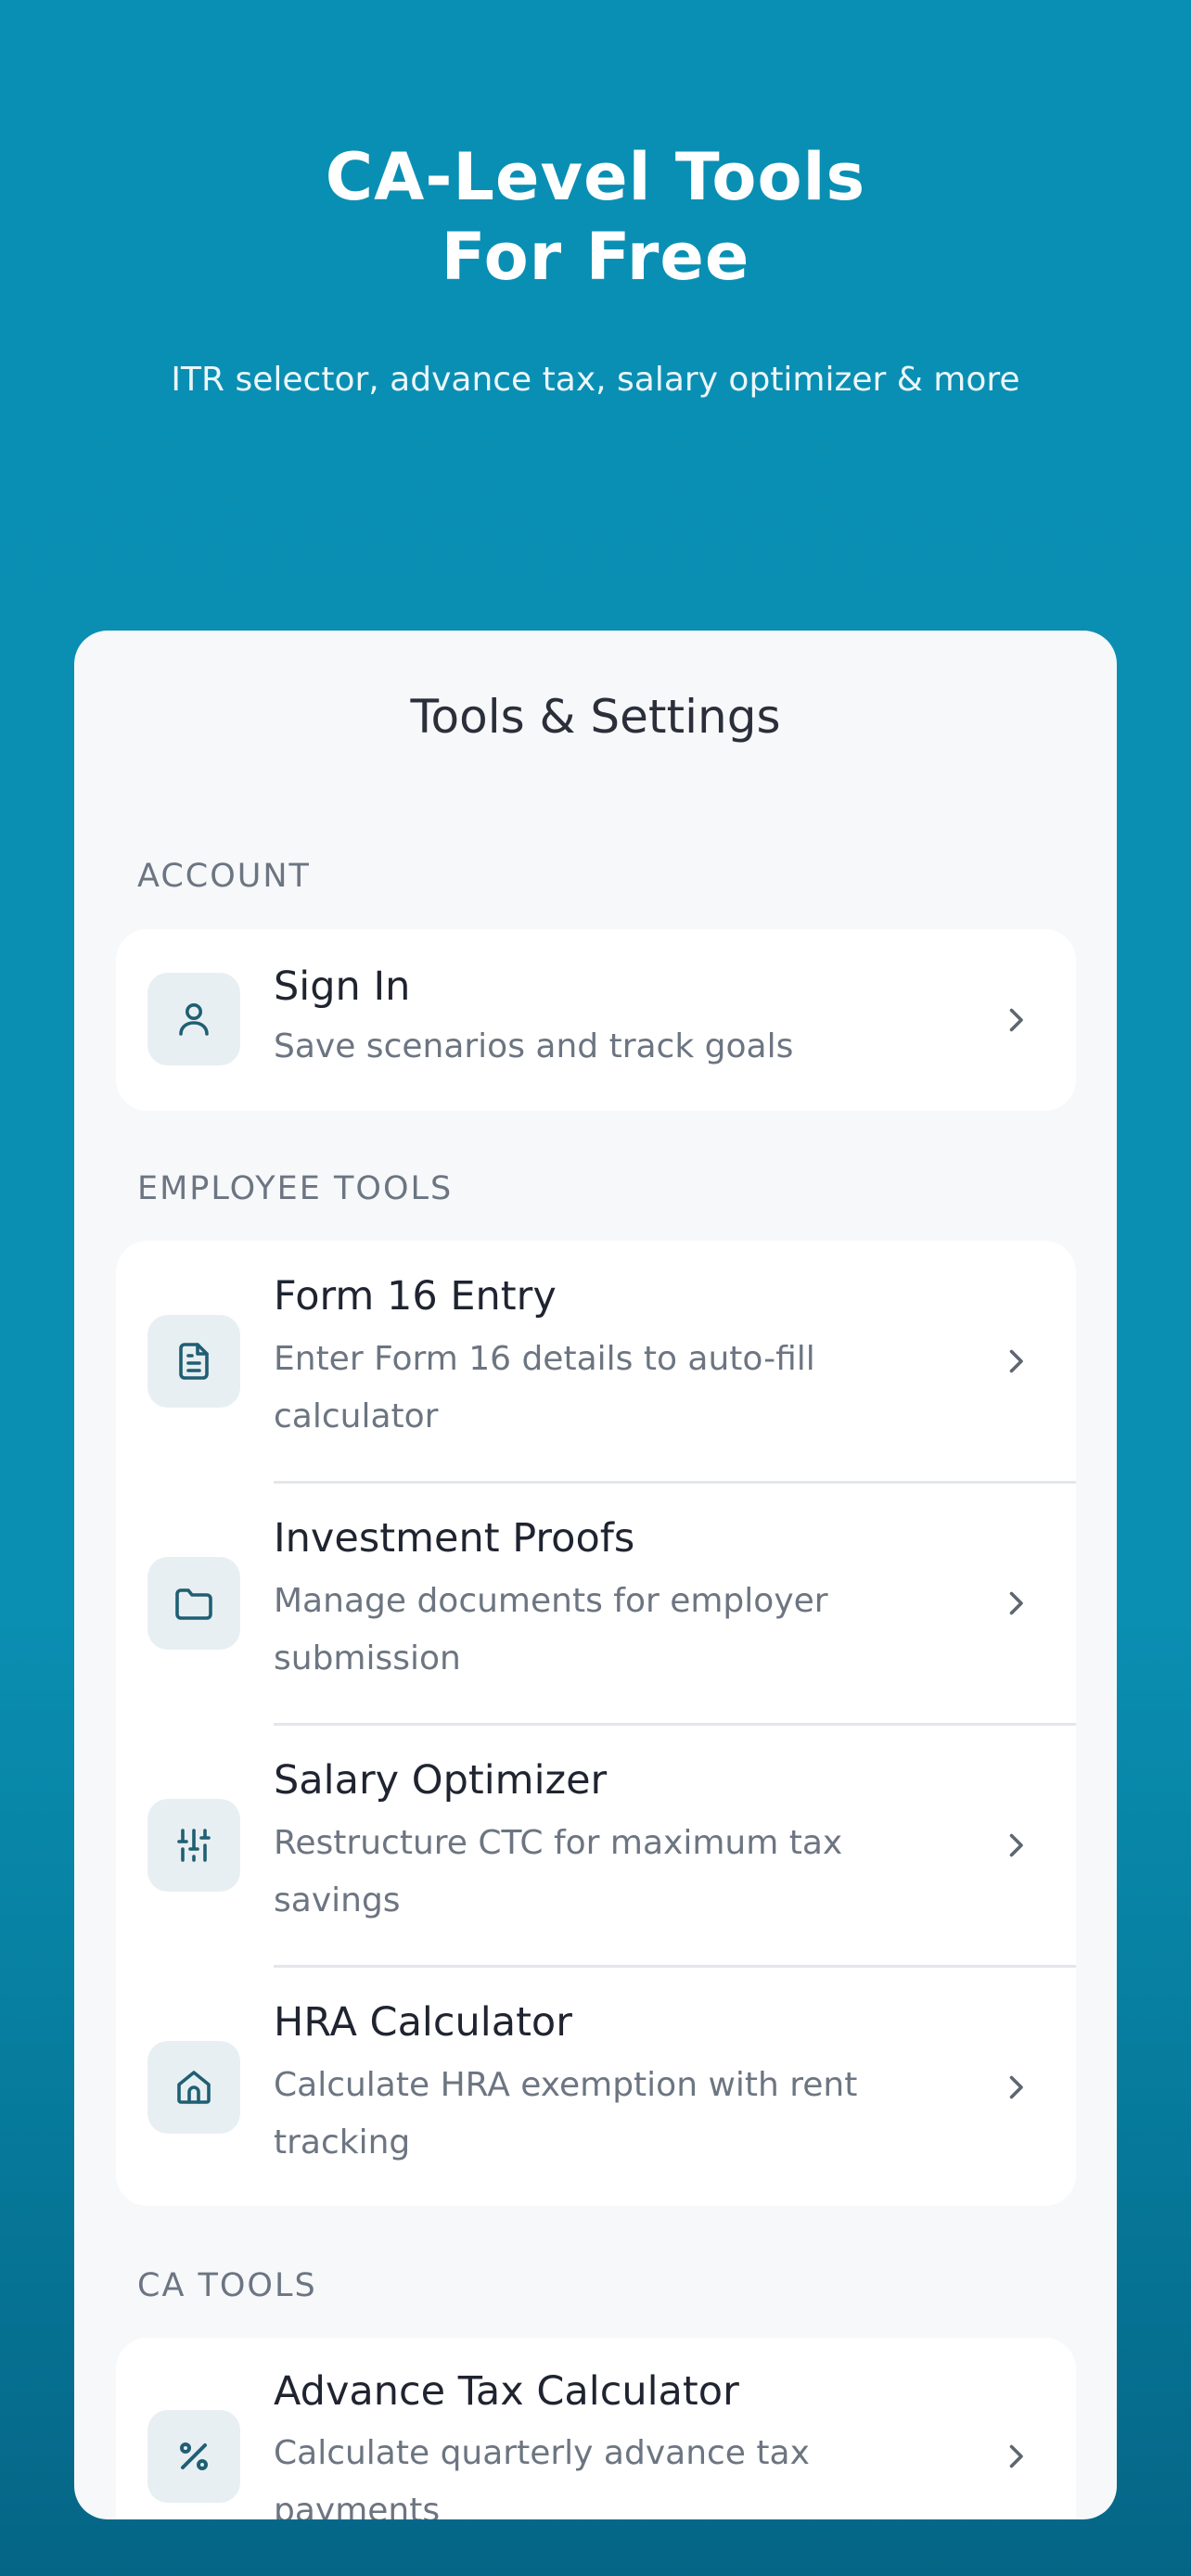 The height and width of the screenshot is (2576, 1191). Describe the element at coordinates (551, 1629) in the screenshot. I see `row-description: Manage documents for employer submission` at that location.